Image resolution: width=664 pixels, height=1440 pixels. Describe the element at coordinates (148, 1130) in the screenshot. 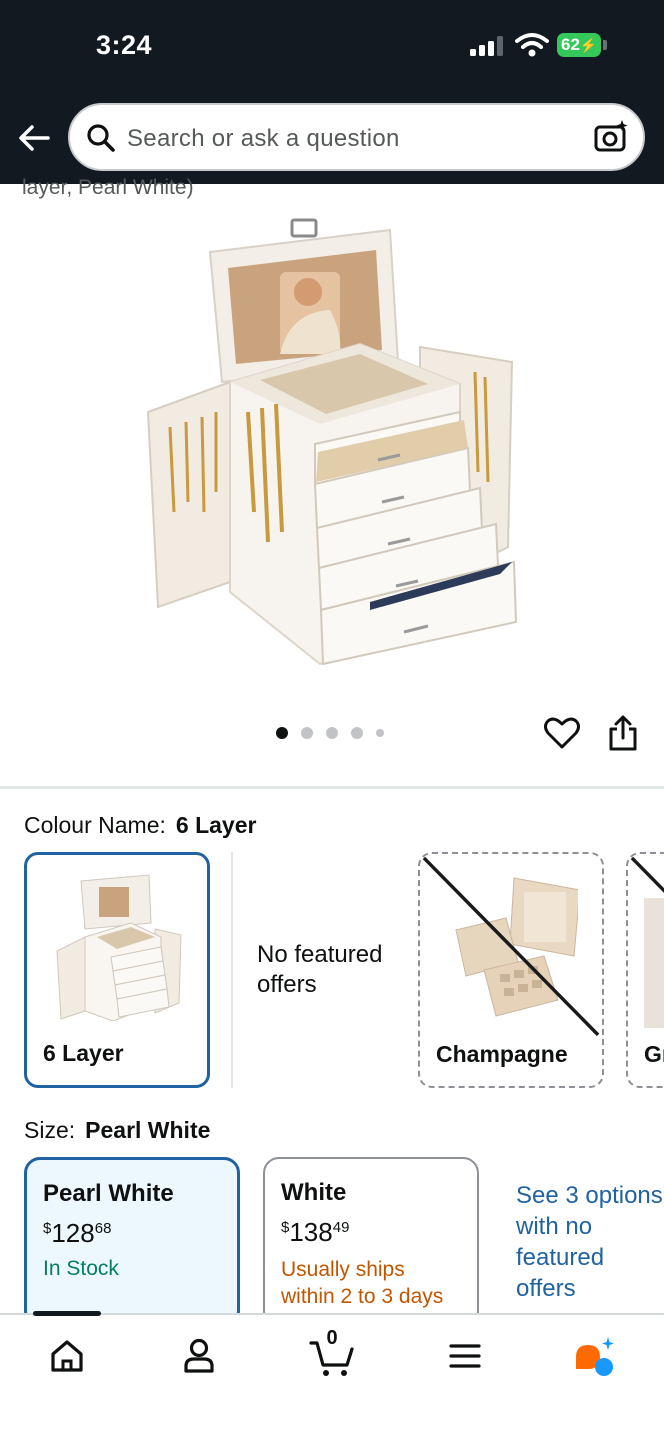

I see `size-selected-value: Pearl White` at that location.